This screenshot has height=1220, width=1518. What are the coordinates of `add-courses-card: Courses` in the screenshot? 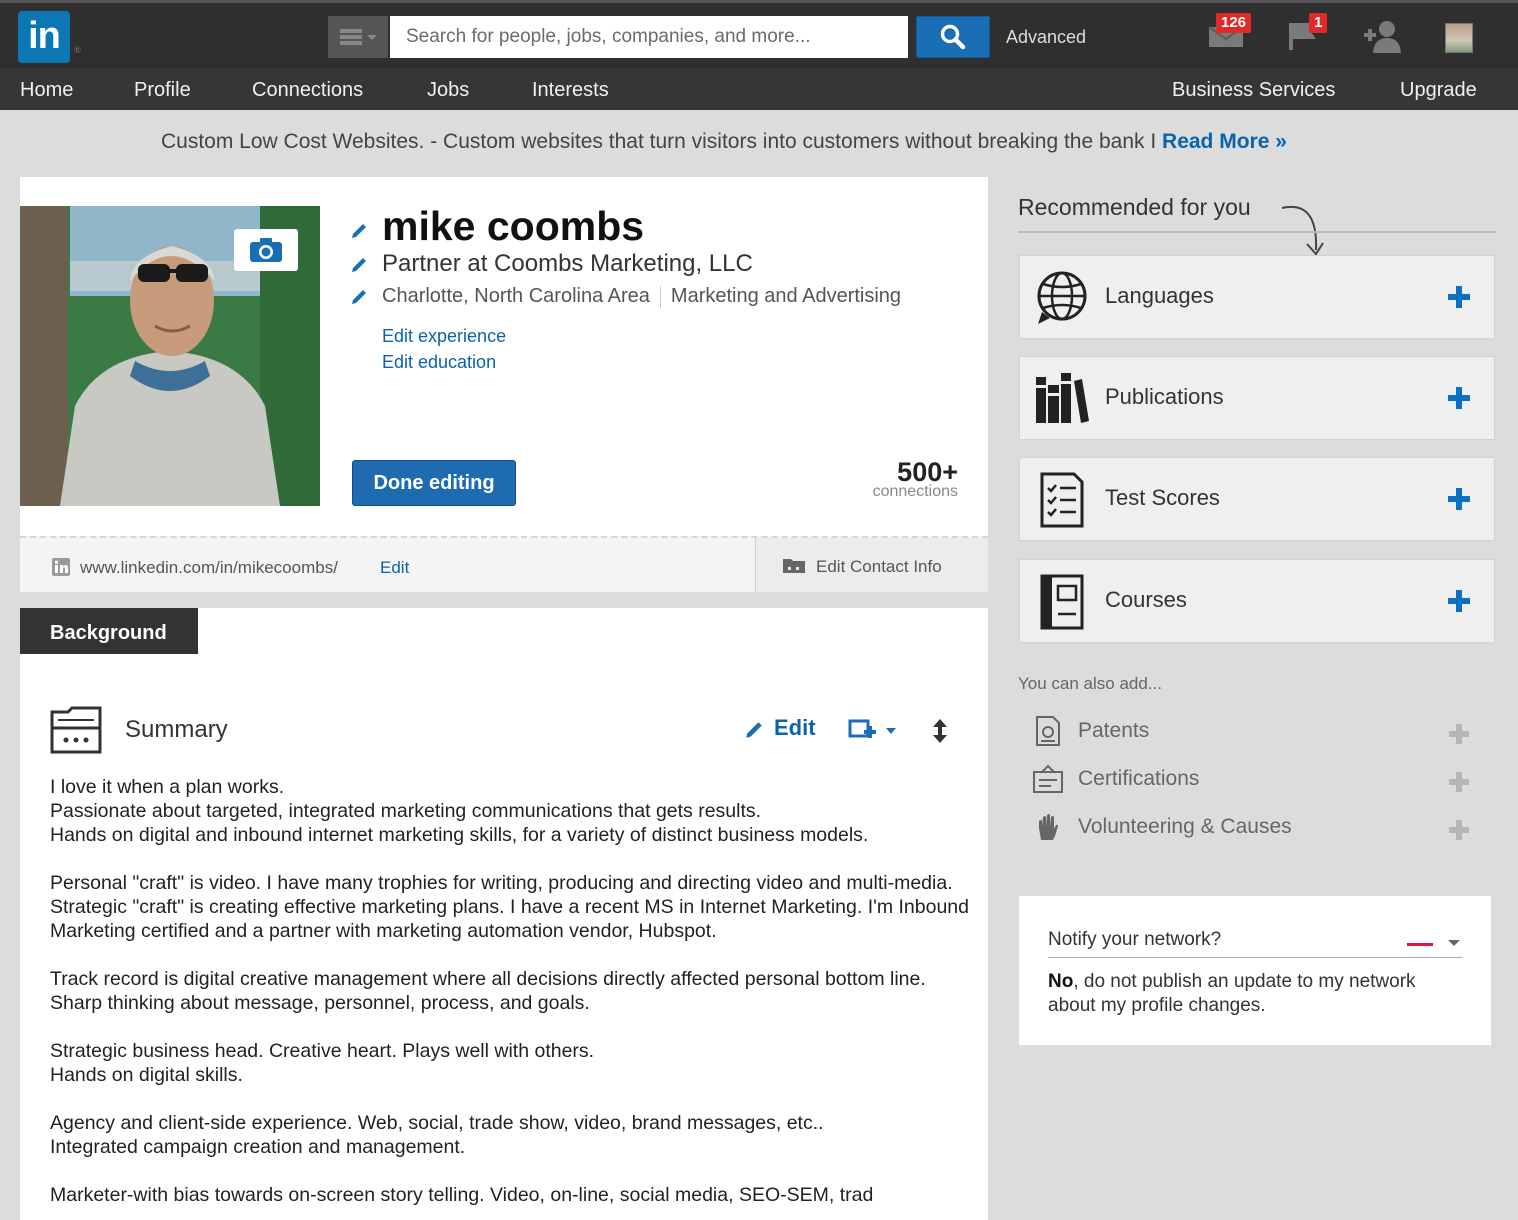 It's located at (1257, 601).